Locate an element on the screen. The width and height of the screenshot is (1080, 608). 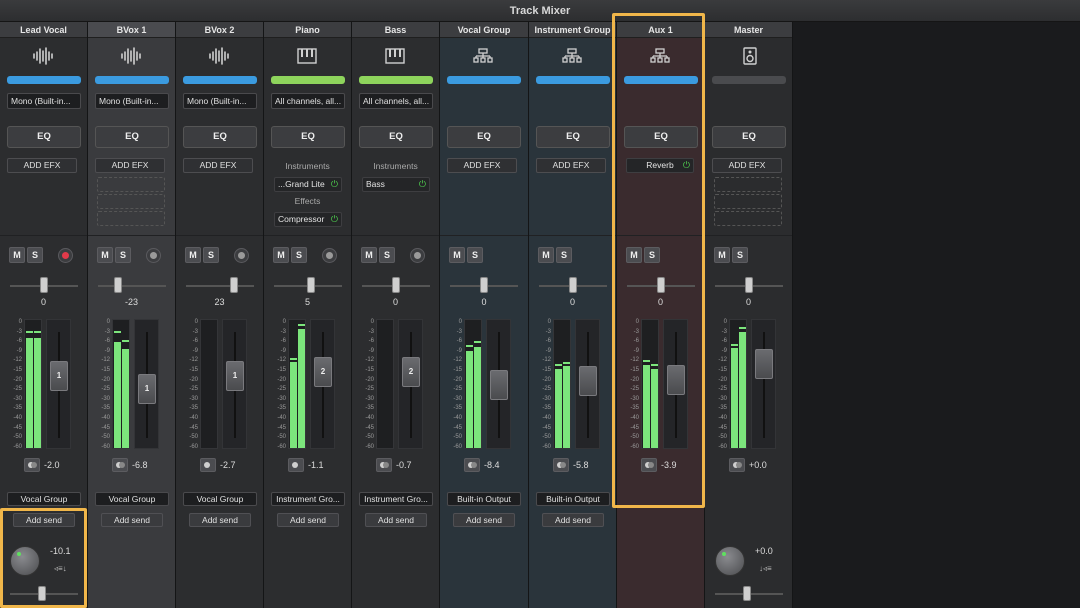
track-name: Instrument Group is located at coordinates (572, 30).